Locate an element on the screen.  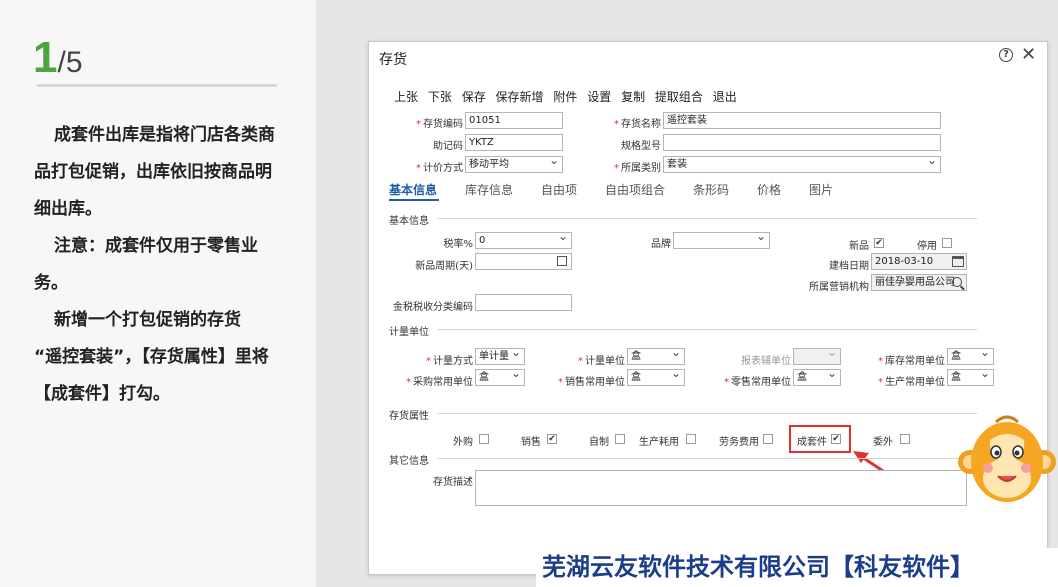
mnemonic-field: YKTZ is located at coordinates (514, 142).